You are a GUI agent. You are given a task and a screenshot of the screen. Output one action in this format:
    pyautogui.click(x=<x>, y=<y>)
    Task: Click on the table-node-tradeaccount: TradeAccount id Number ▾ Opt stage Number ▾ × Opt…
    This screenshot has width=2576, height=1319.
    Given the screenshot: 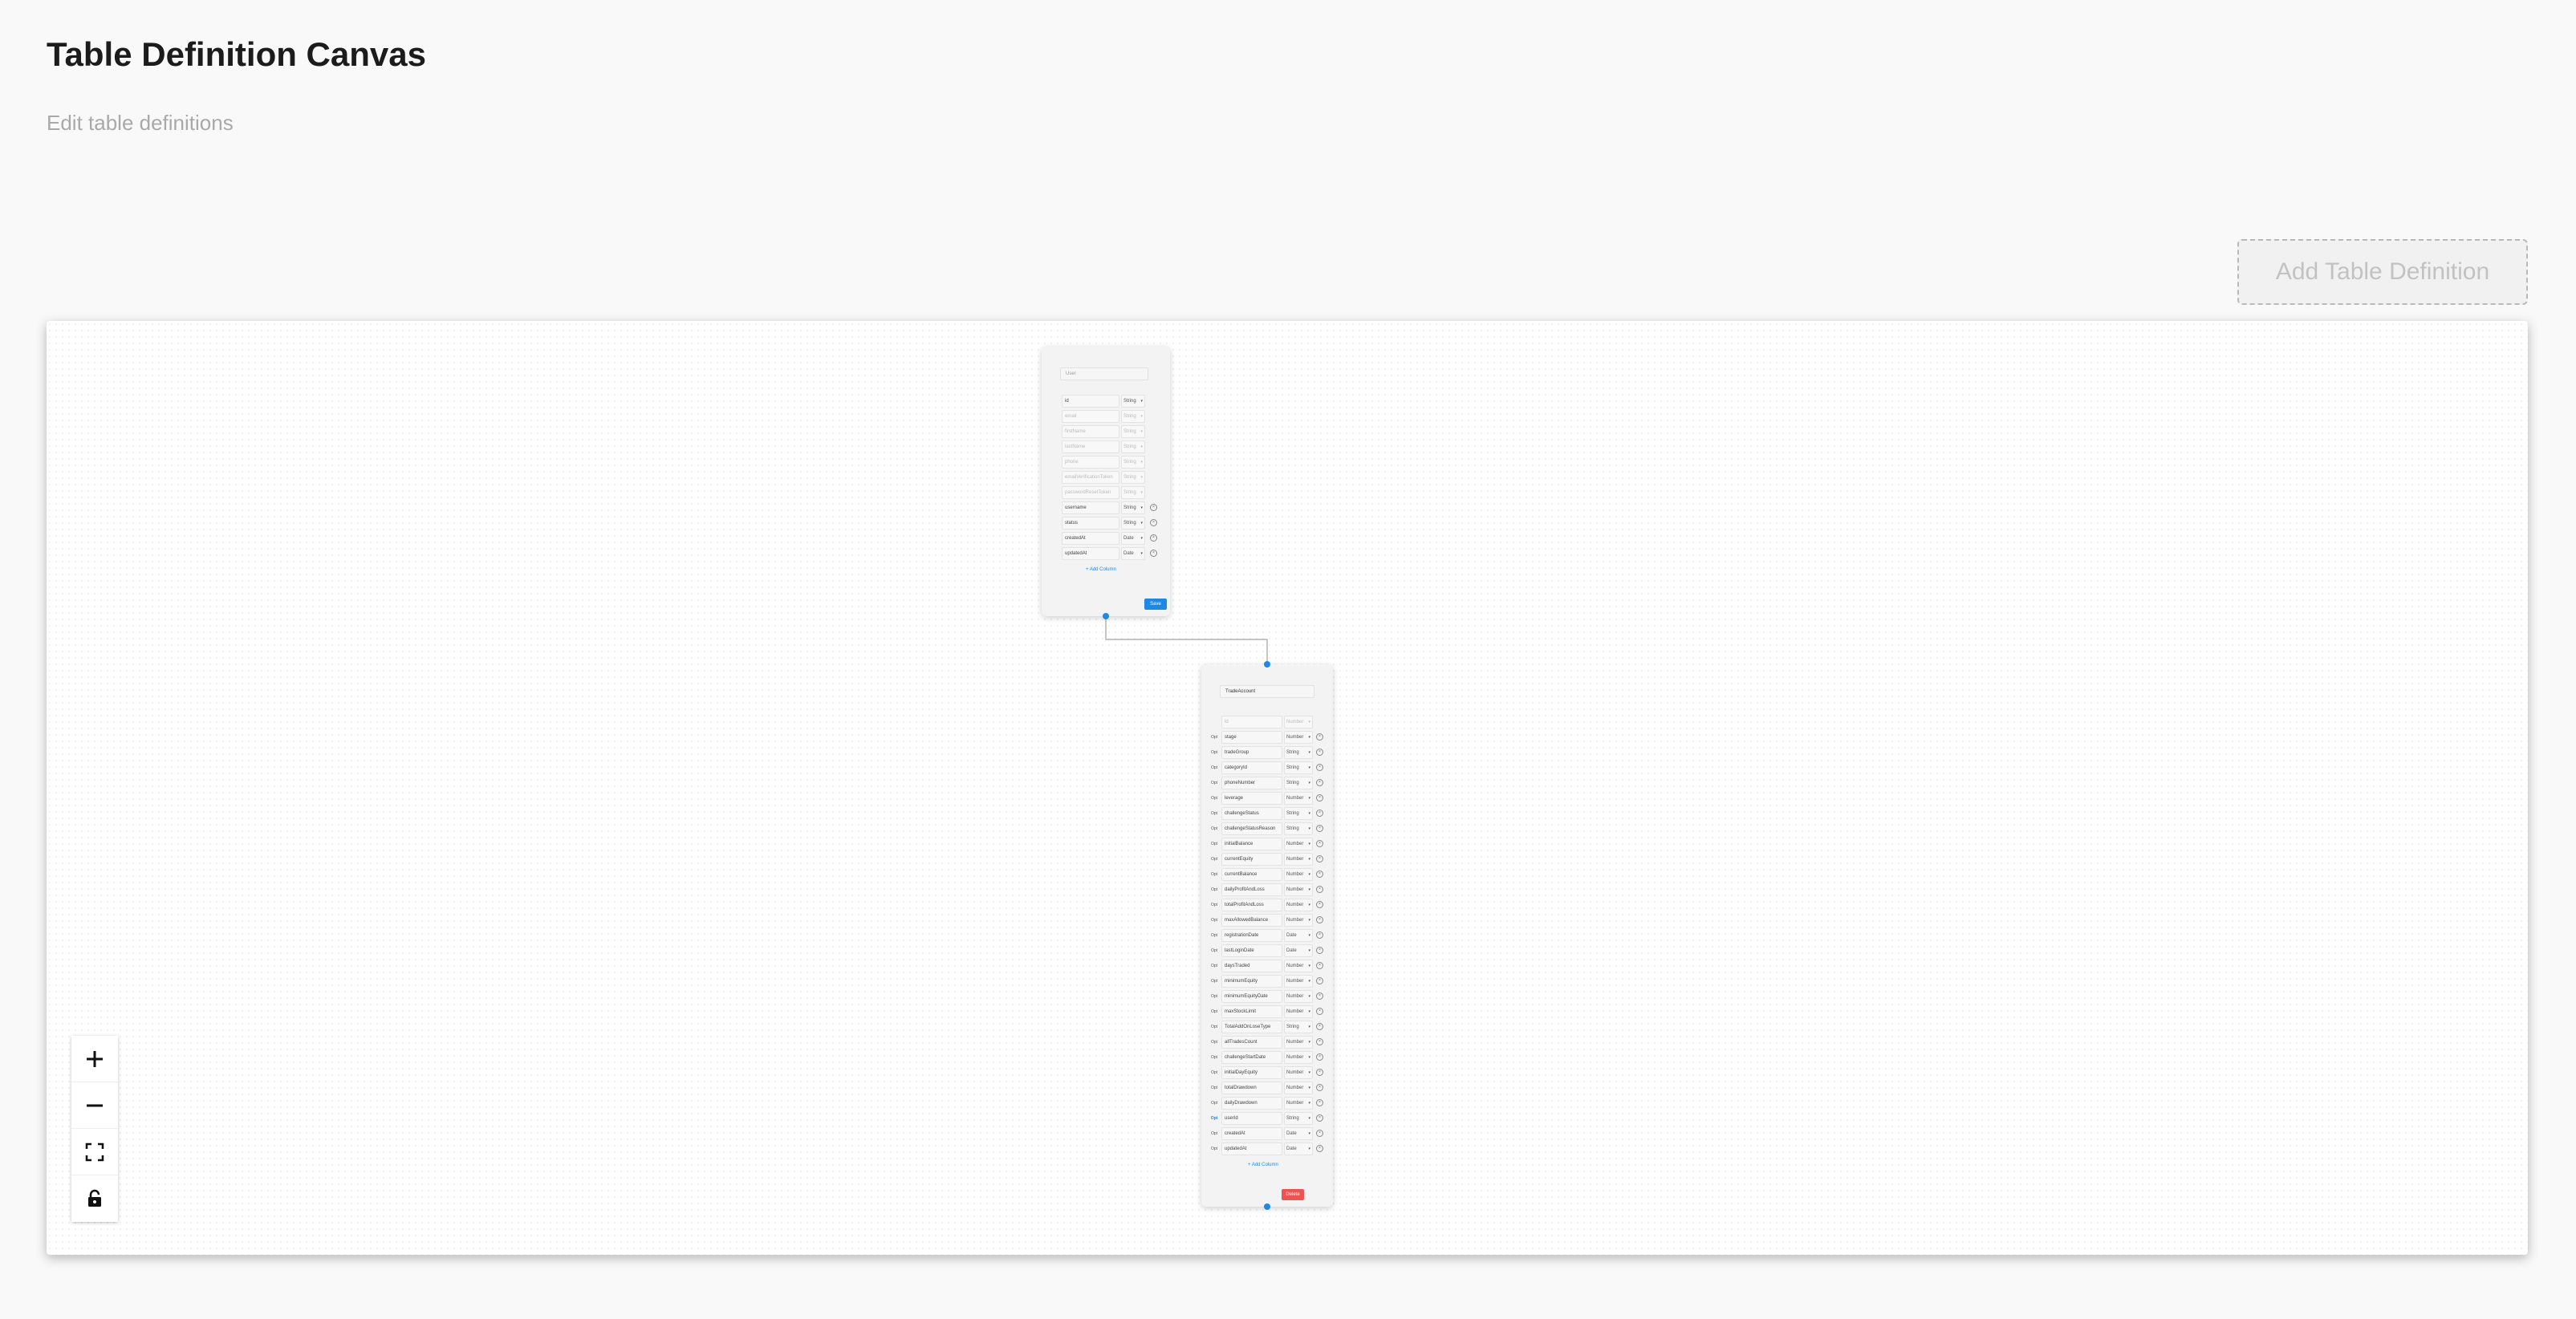 What is the action you would take?
    pyautogui.click(x=1267, y=936)
    